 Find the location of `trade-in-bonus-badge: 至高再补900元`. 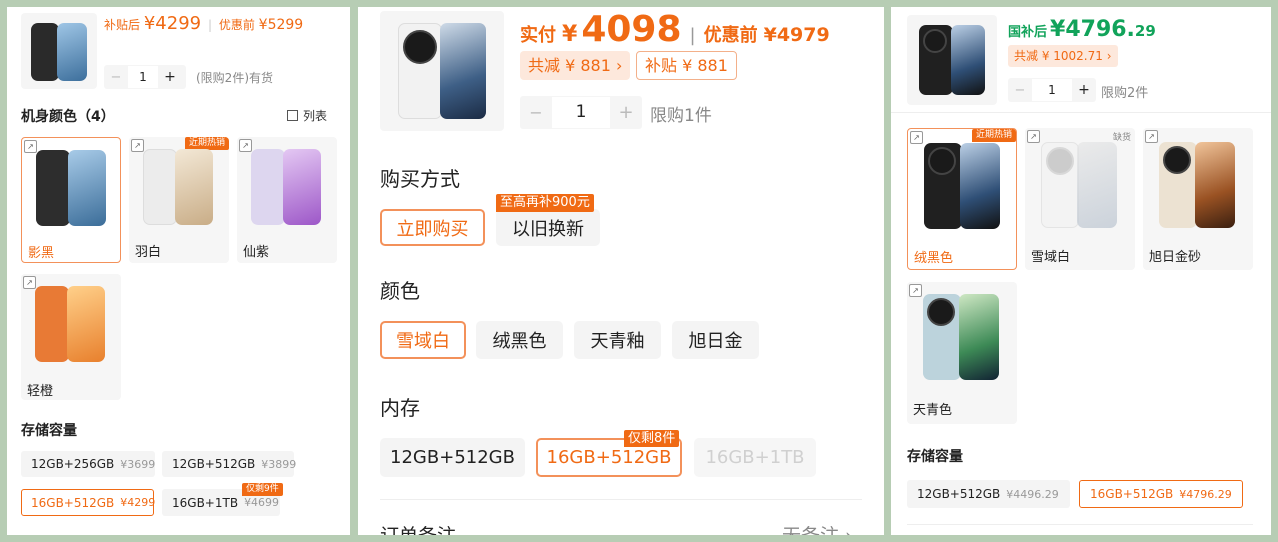

trade-in-bonus-badge: 至高再补900元 is located at coordinates (545, 203).